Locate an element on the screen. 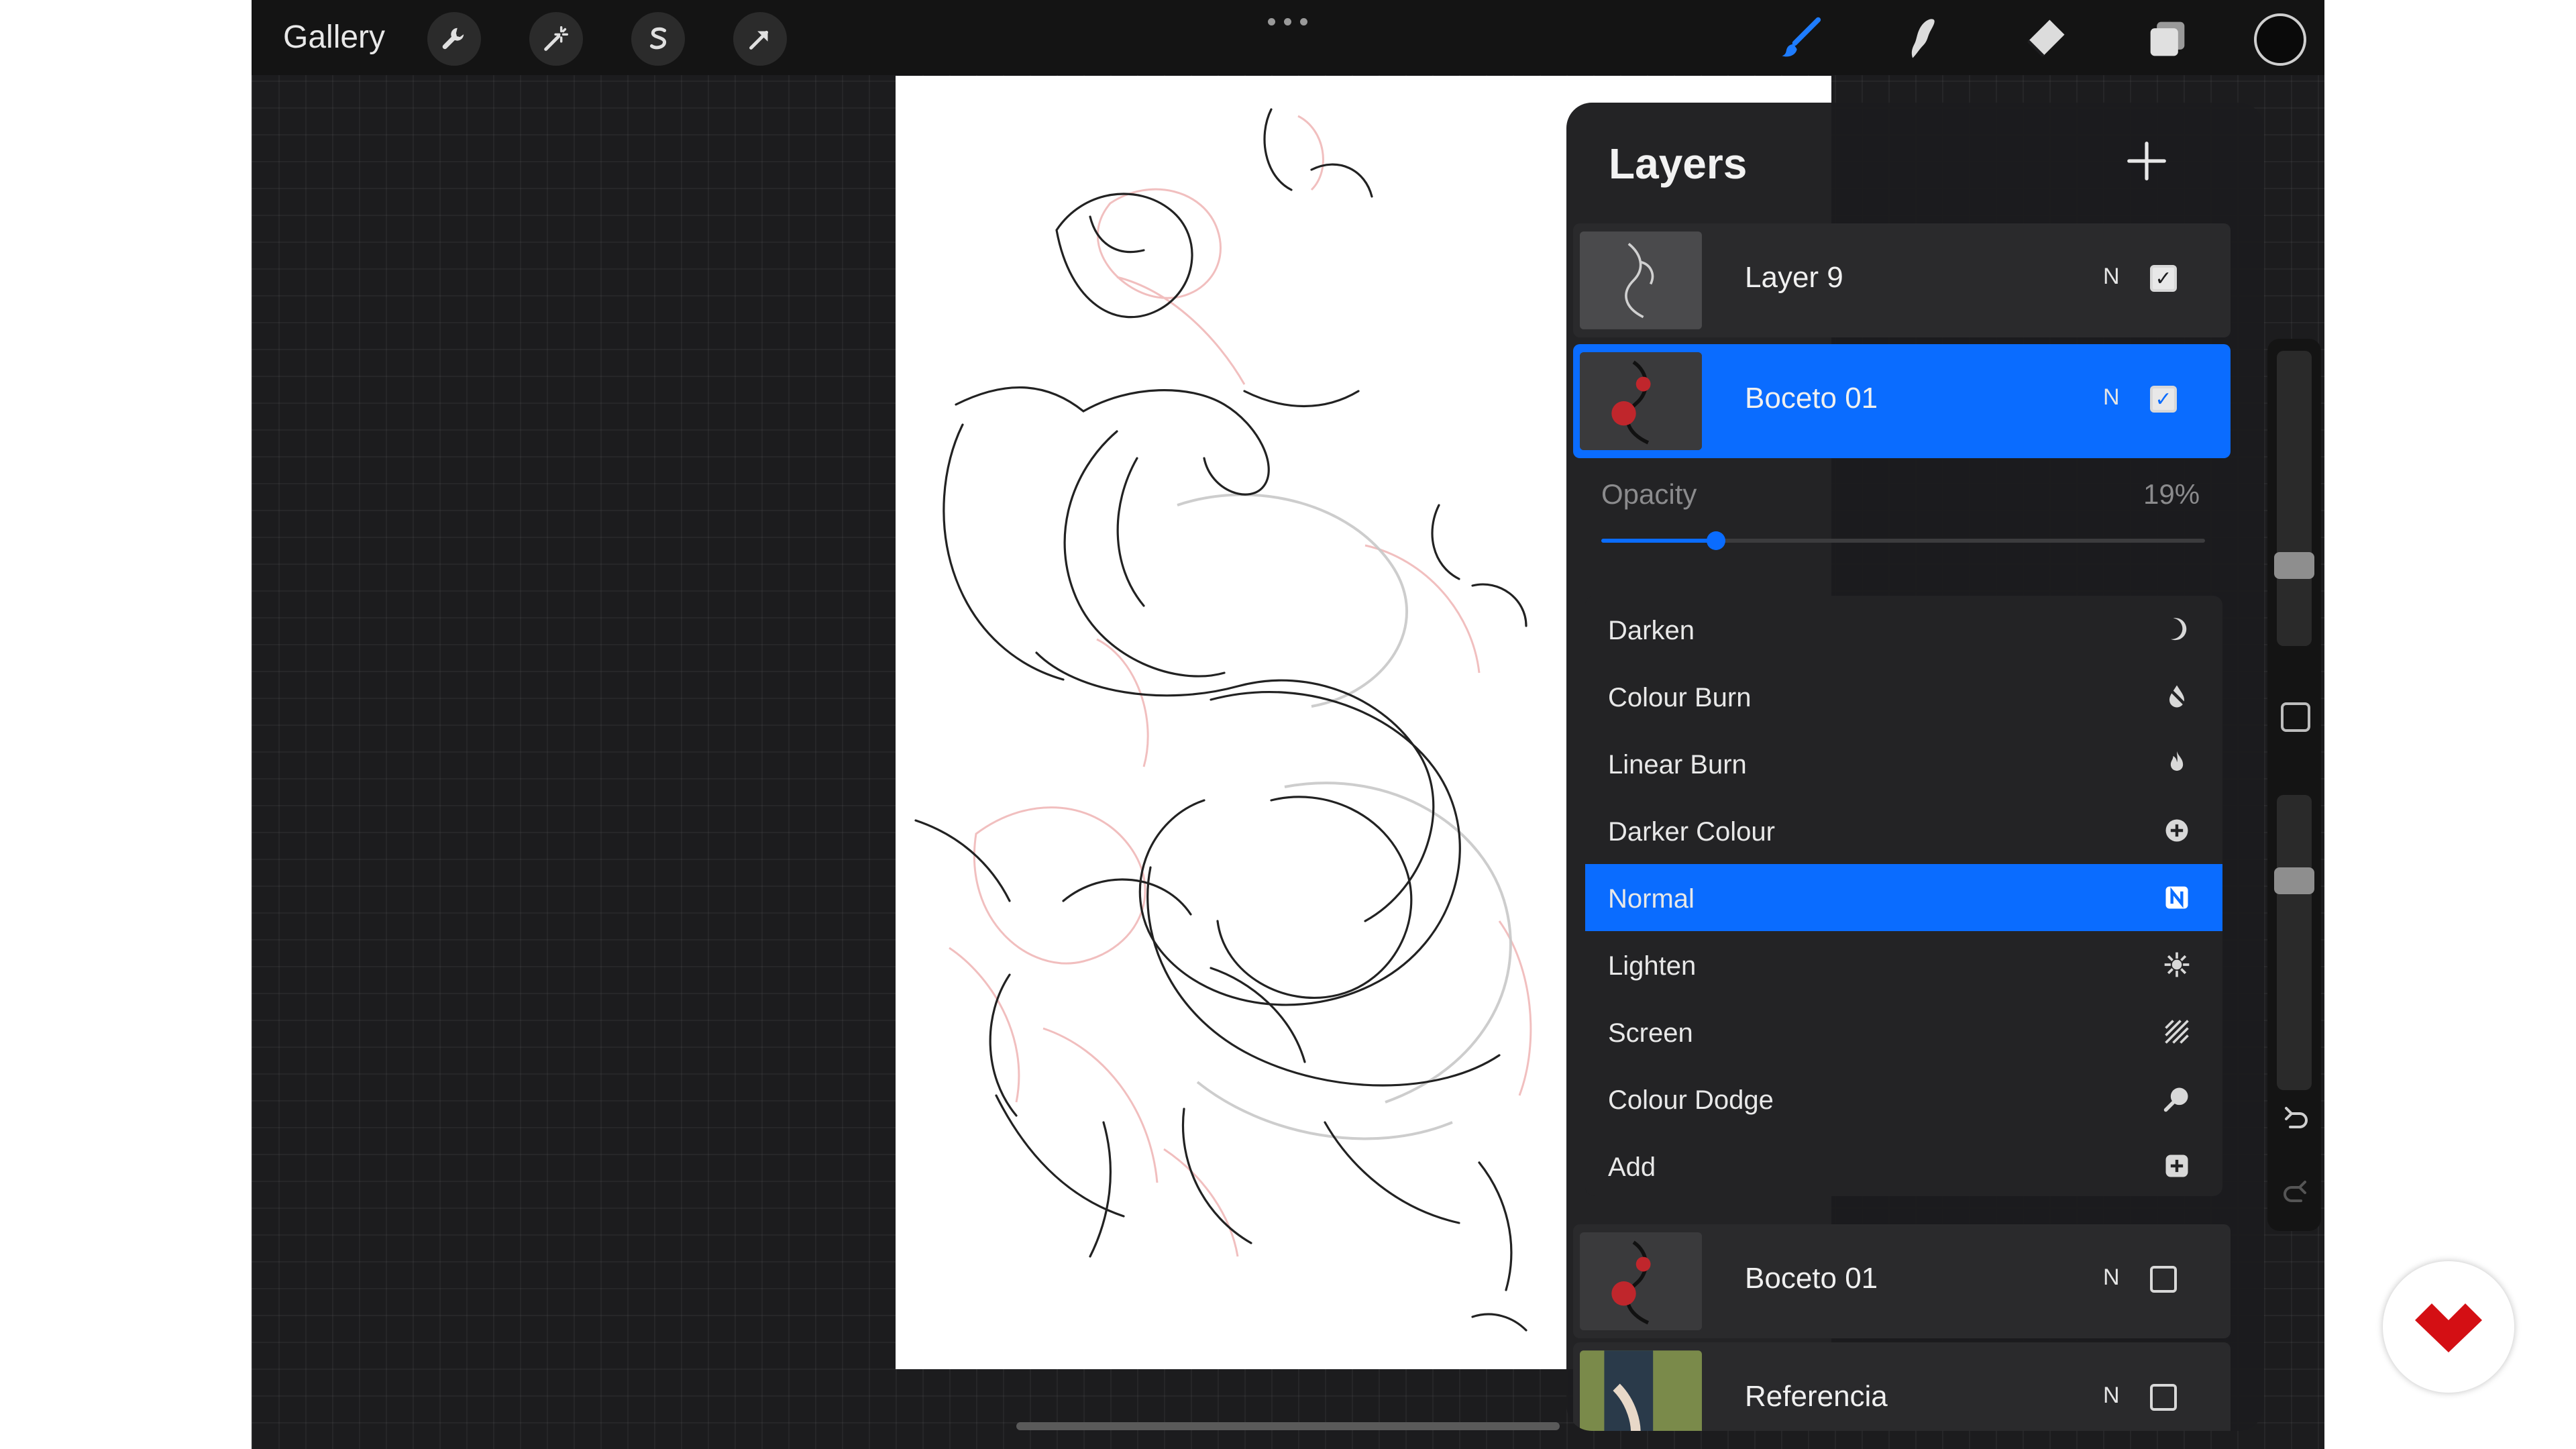 This screenshot has height=1449, width=2576. blend-mode-label: Screen is located at coordinates (1650, 1033).